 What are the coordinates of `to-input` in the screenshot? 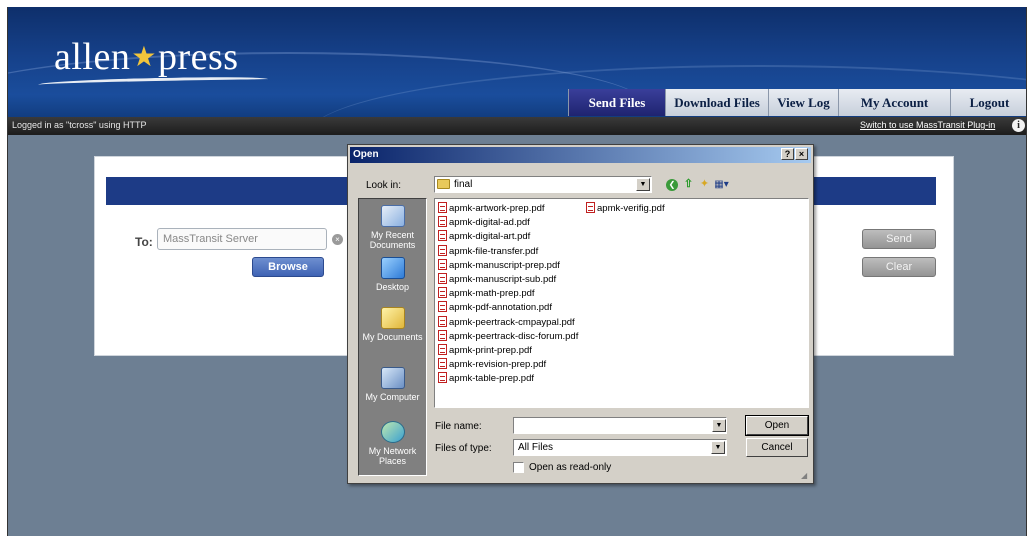 It's located at (242, 239).